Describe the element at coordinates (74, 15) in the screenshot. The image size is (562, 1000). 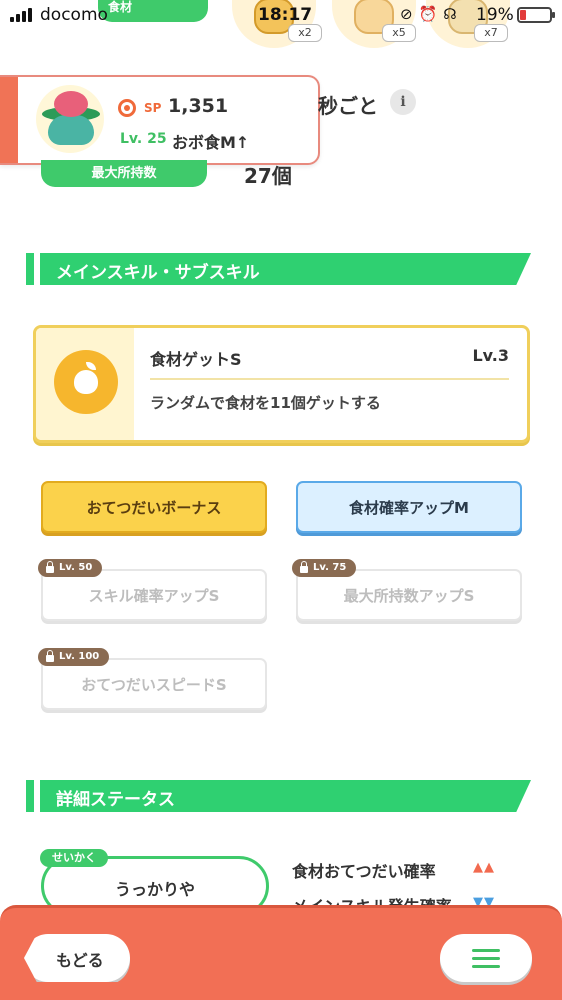
I see `carrier-name: docomo` at that location.